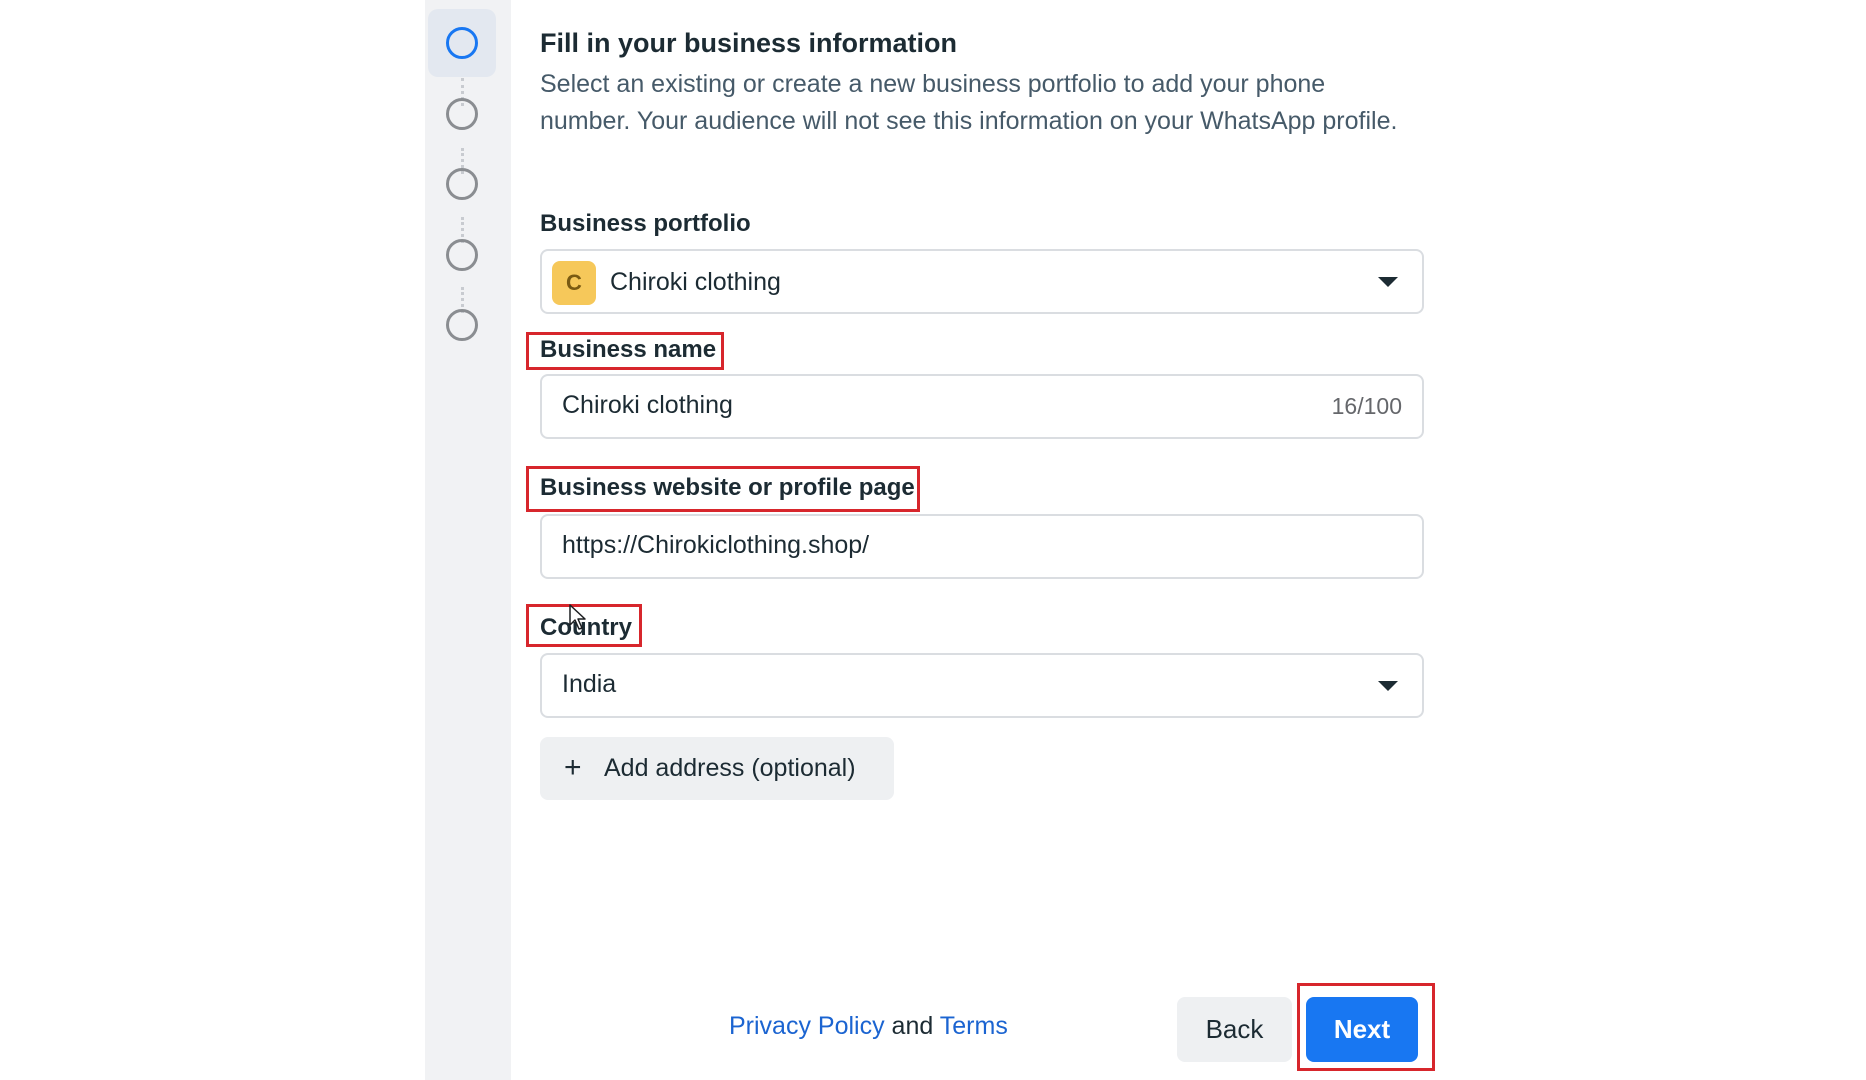  What do you see at coordinates (695, 282) in the screenshot?
I see `business-portfolio-value: Chiroki clothing` at bounding box center [695, 282].